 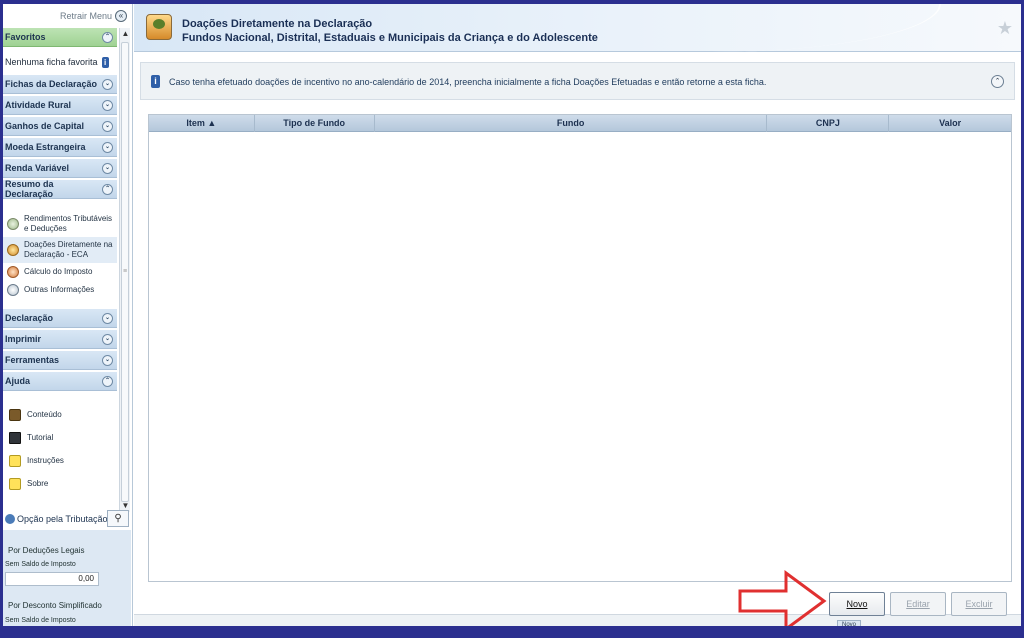 What do you see at coordinates (15, 483) in the screenshot?
I see `about-icon` at bounding box center [15, 483].